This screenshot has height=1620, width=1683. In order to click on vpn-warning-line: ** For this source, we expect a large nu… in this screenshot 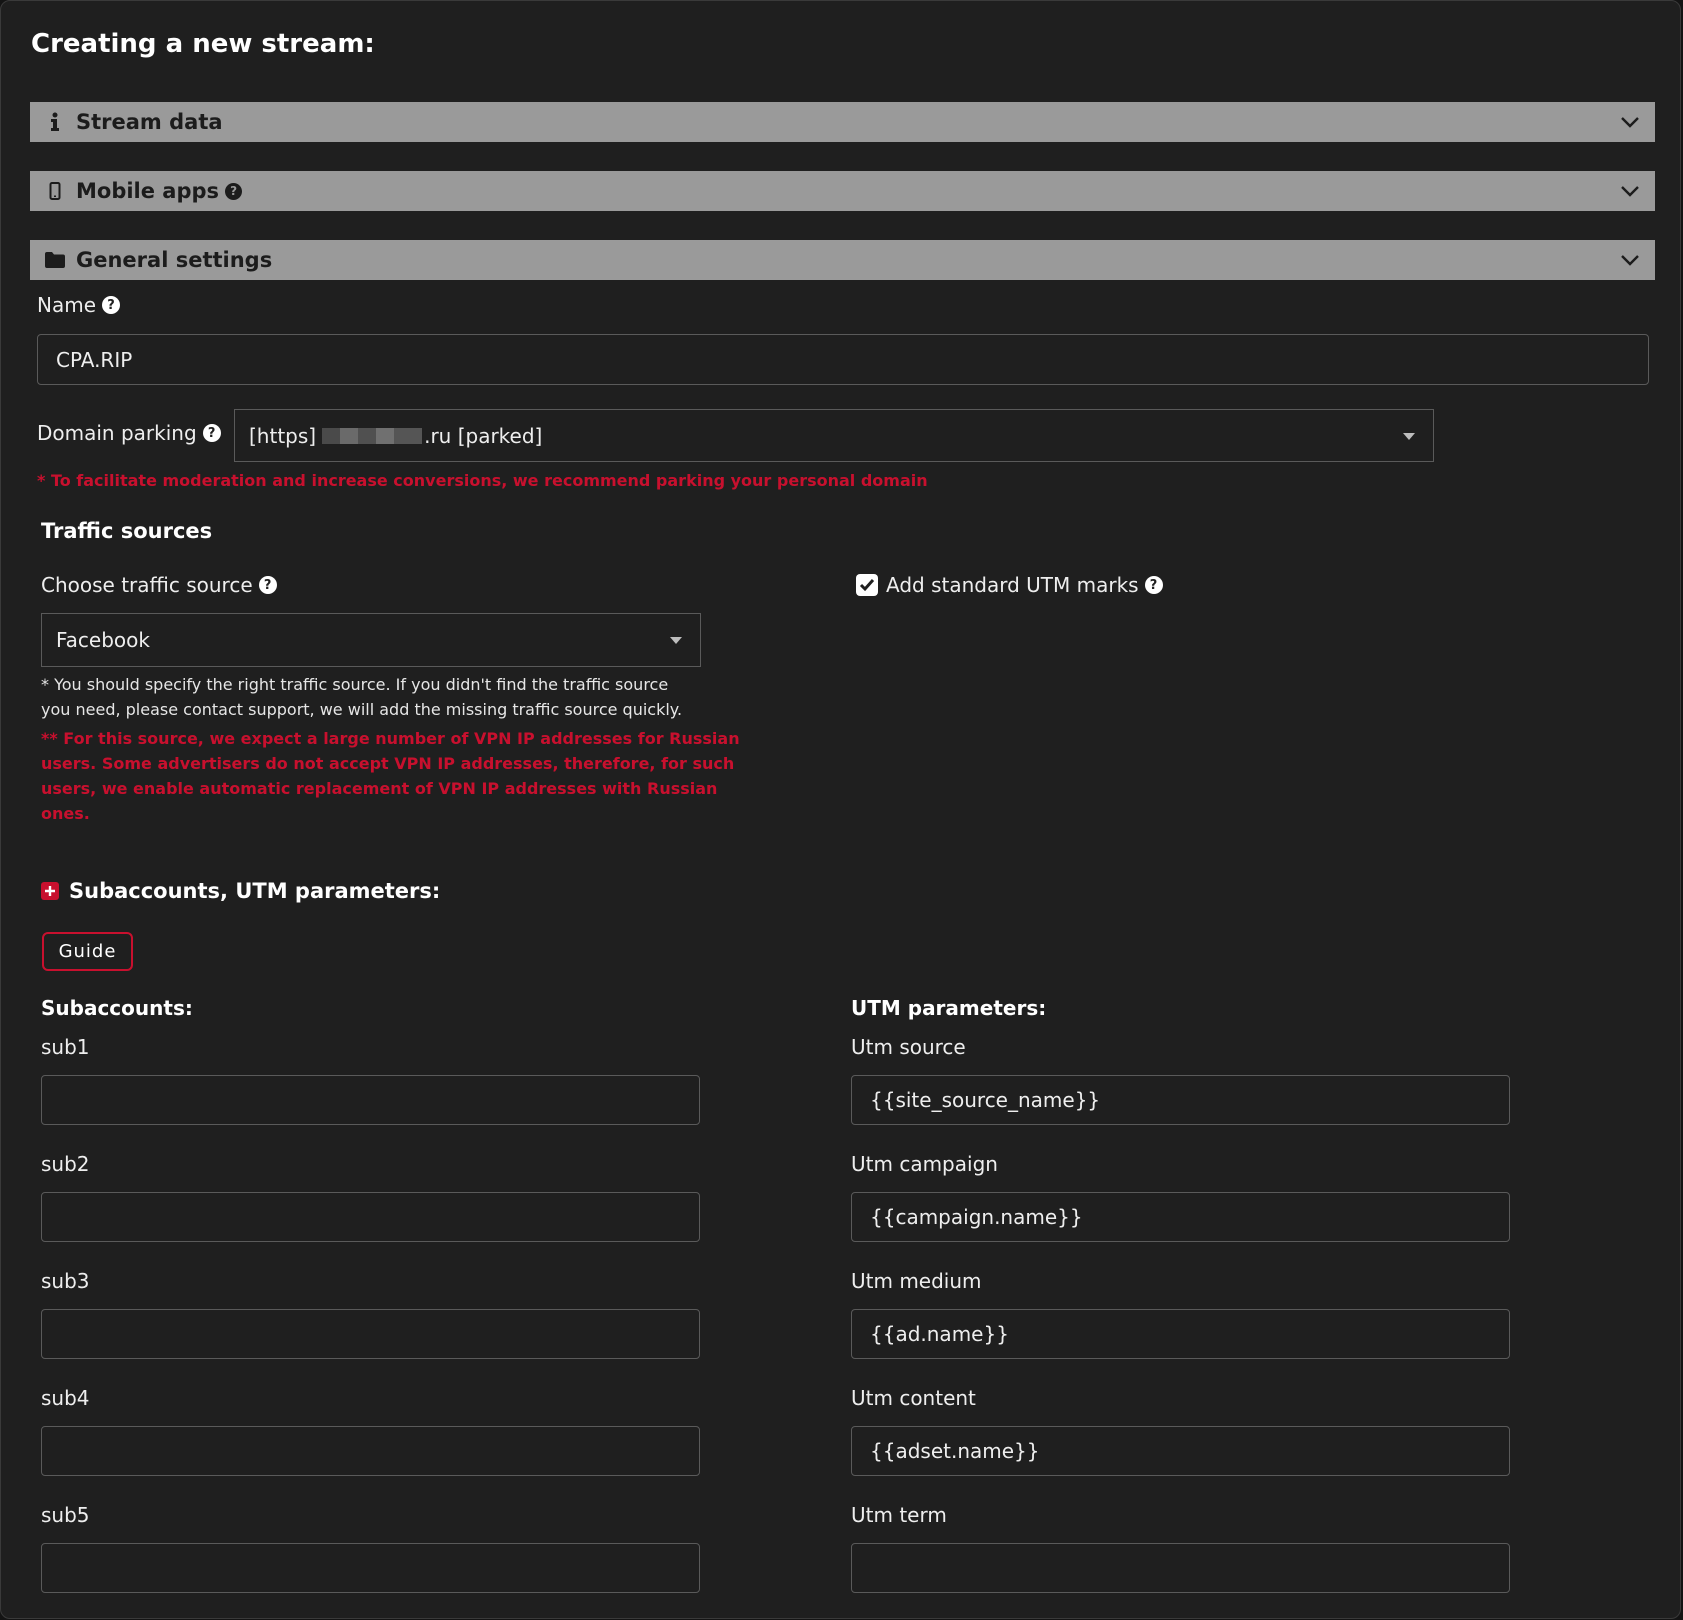, I will do `click(390, 738)`.